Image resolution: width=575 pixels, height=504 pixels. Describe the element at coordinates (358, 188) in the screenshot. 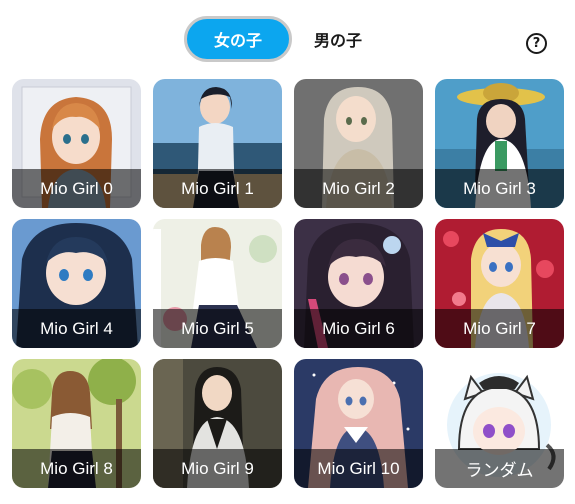

I see `character-name: Mio Girl 2` at that location.